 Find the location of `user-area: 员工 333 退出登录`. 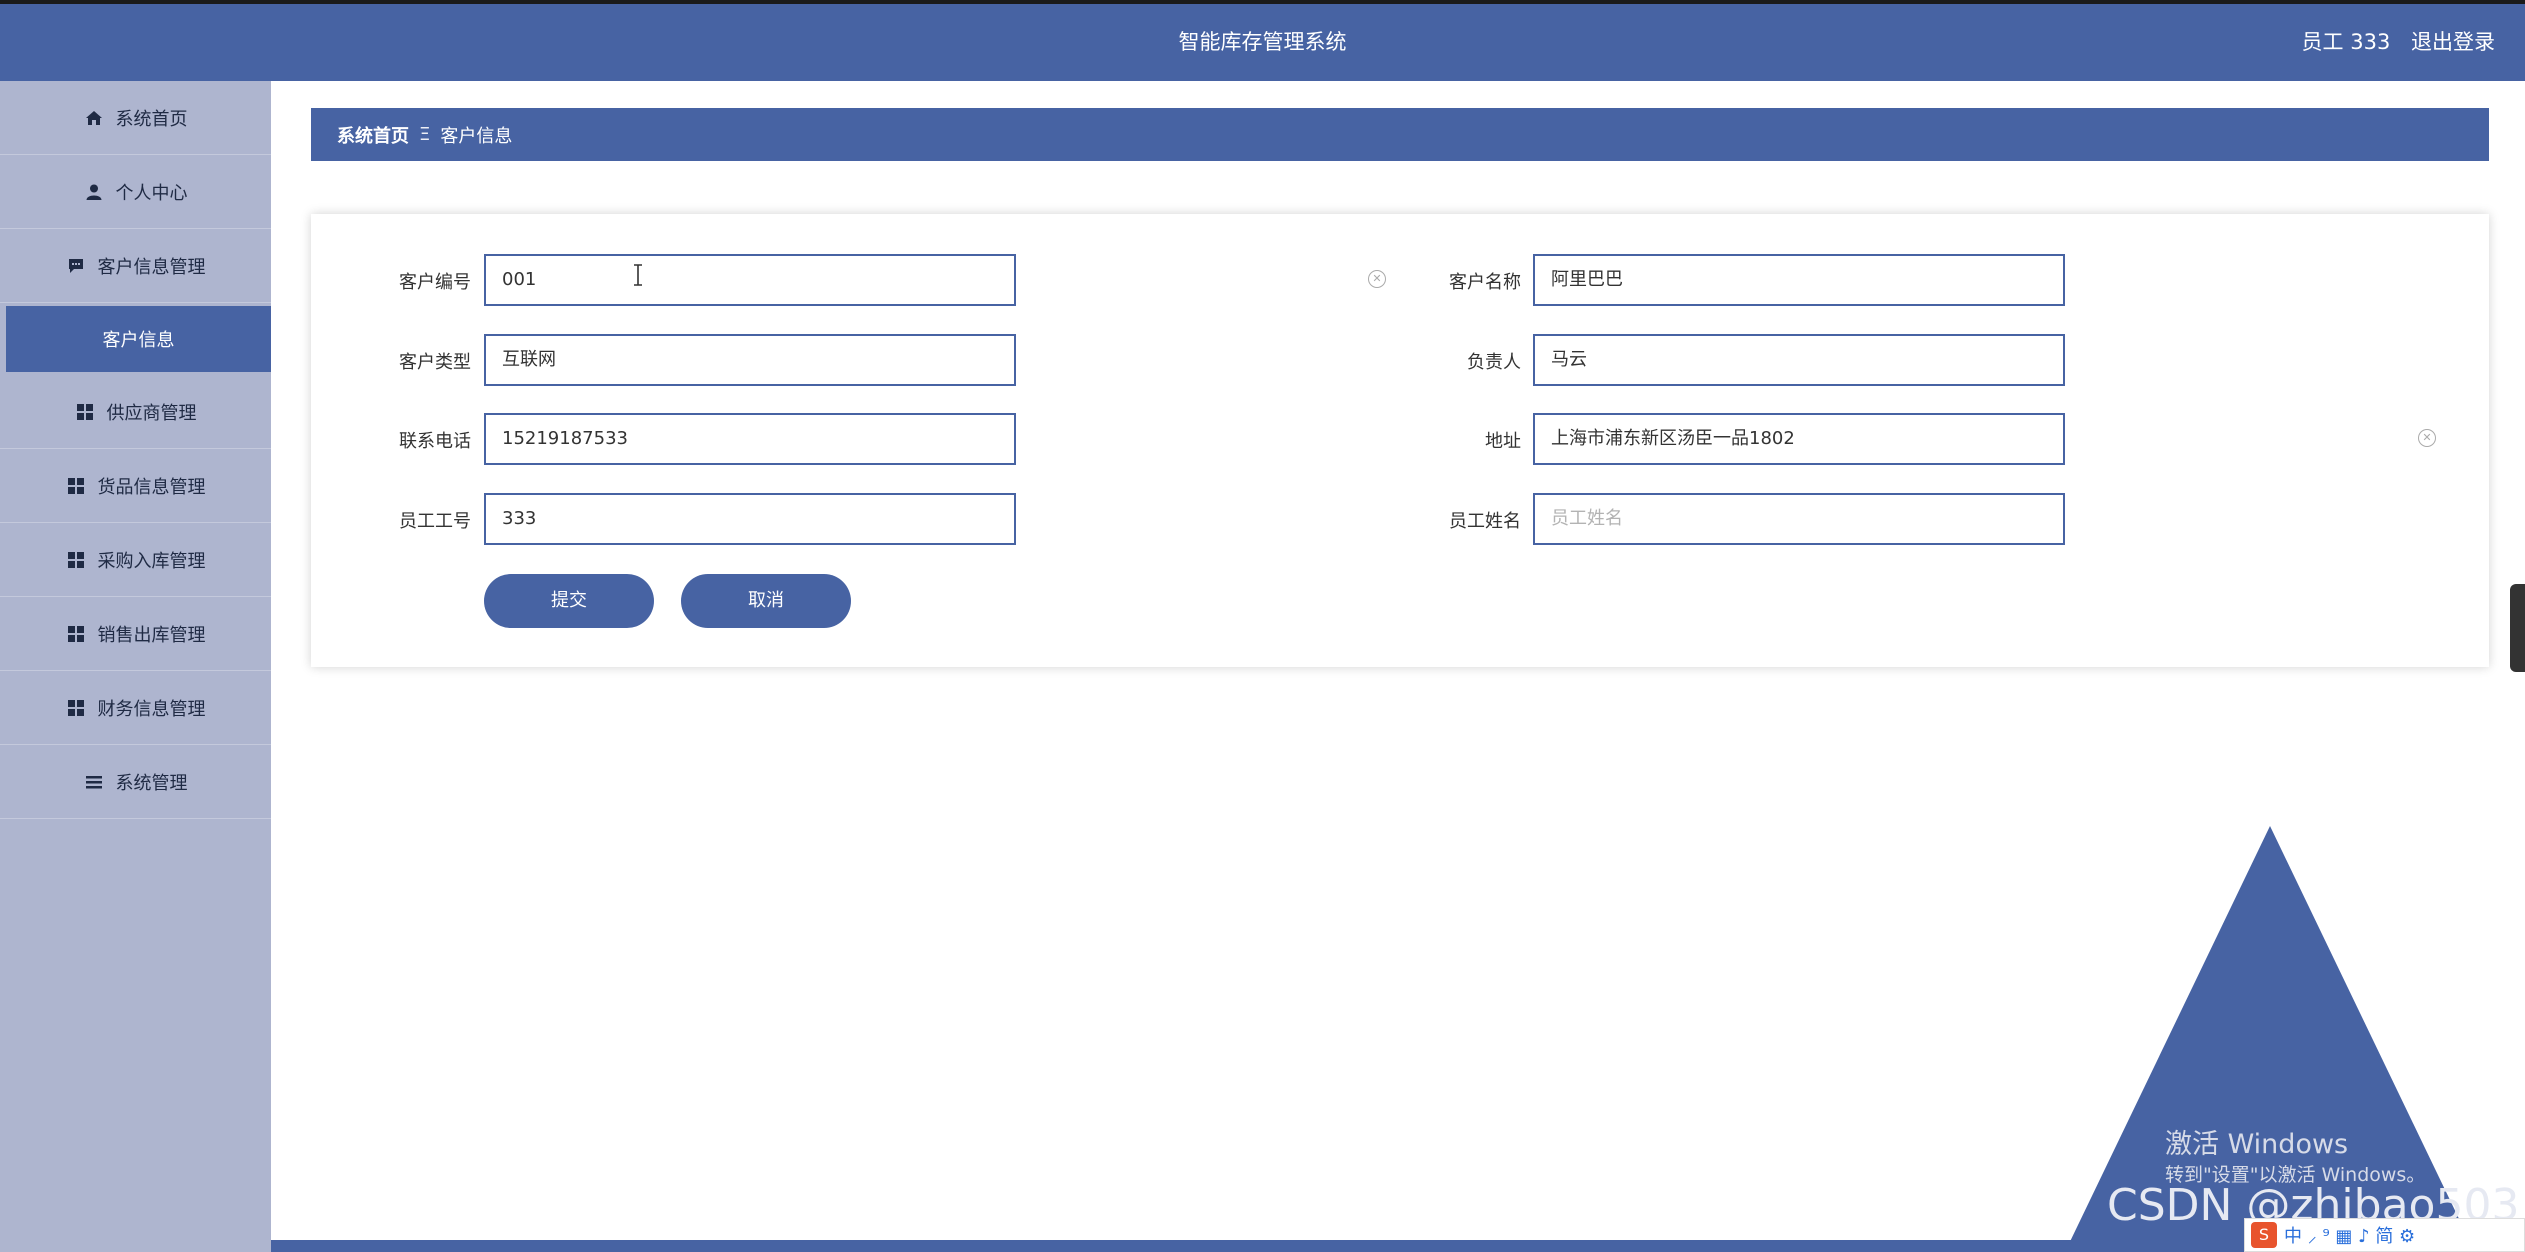

user-area: 员工 333 退出登录 is located at coordinates (2391, 42).